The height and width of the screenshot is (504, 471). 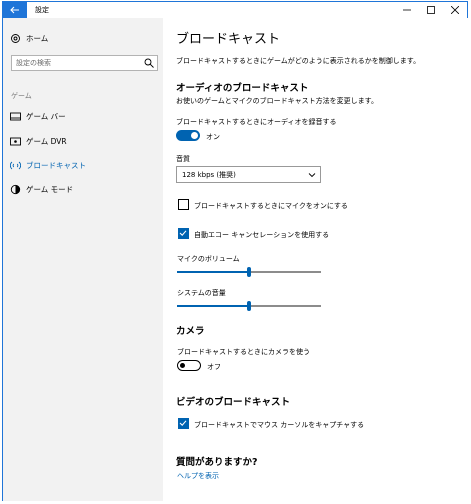 What do you see at coordinates (208, 259) in the screenshot?
I see `mic-volume-label: マイクのボリューム` at bounding box center [208, 259].